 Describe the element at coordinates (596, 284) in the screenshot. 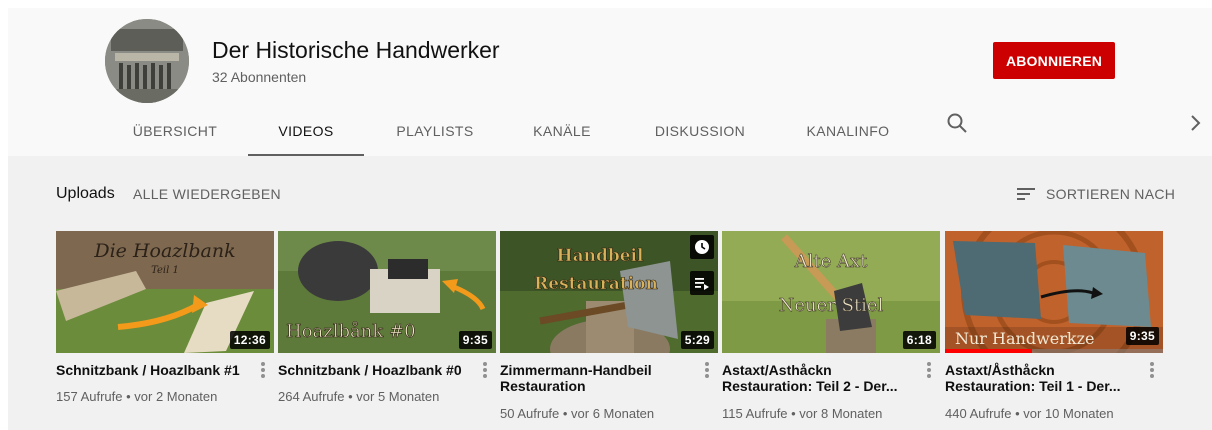

I see `thumbnail-subtitle: Restauration` at that location.